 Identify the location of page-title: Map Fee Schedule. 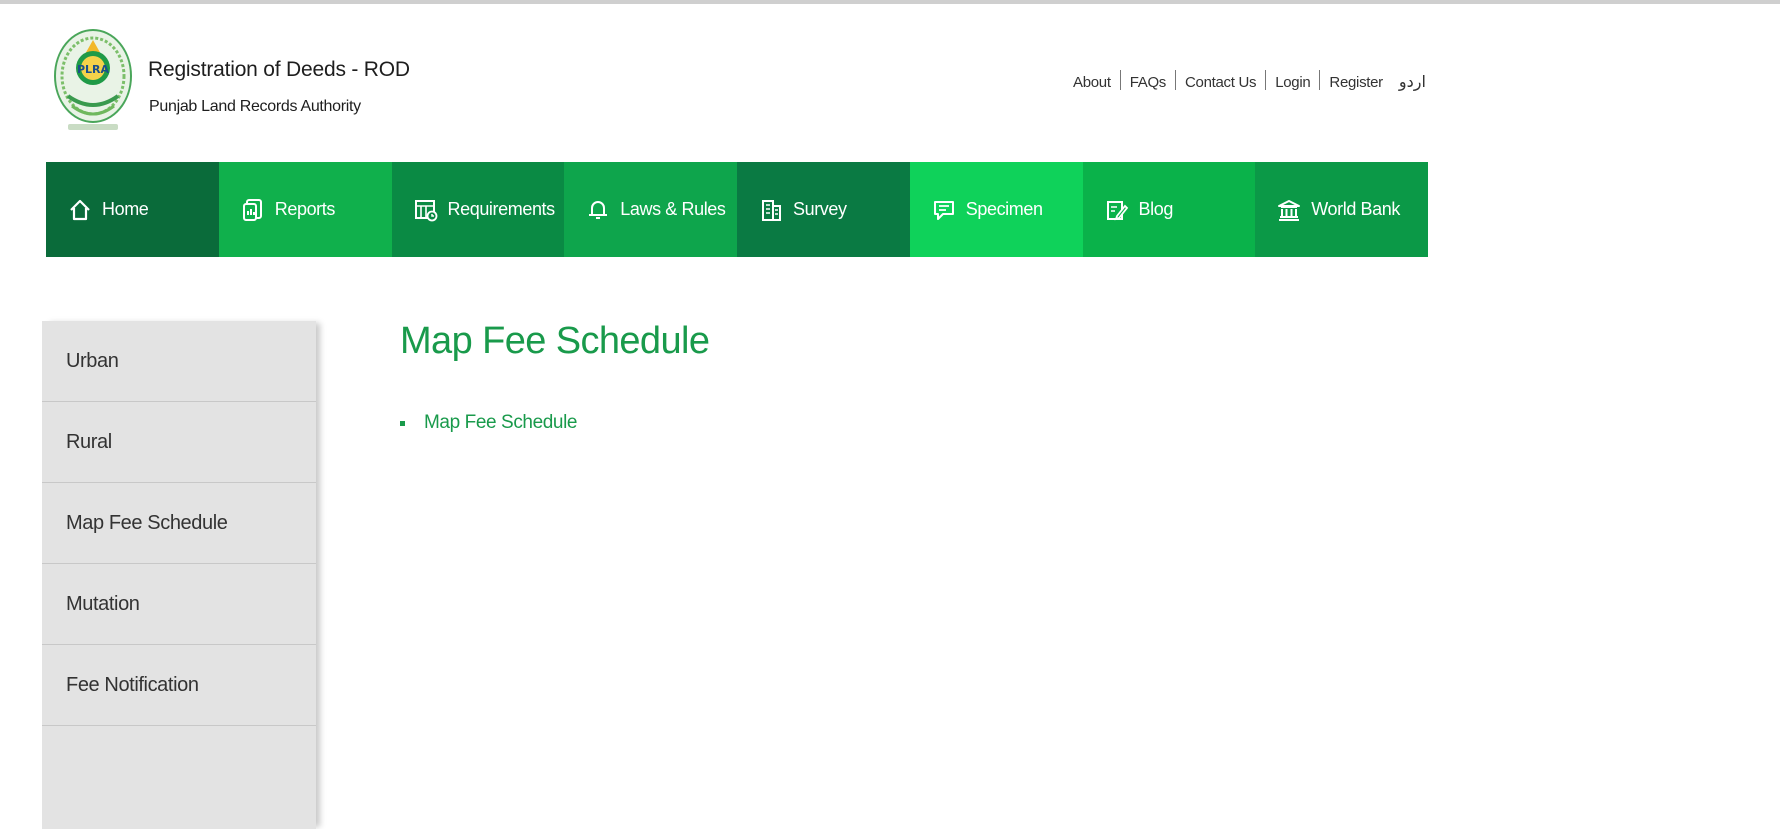
(555, 341).